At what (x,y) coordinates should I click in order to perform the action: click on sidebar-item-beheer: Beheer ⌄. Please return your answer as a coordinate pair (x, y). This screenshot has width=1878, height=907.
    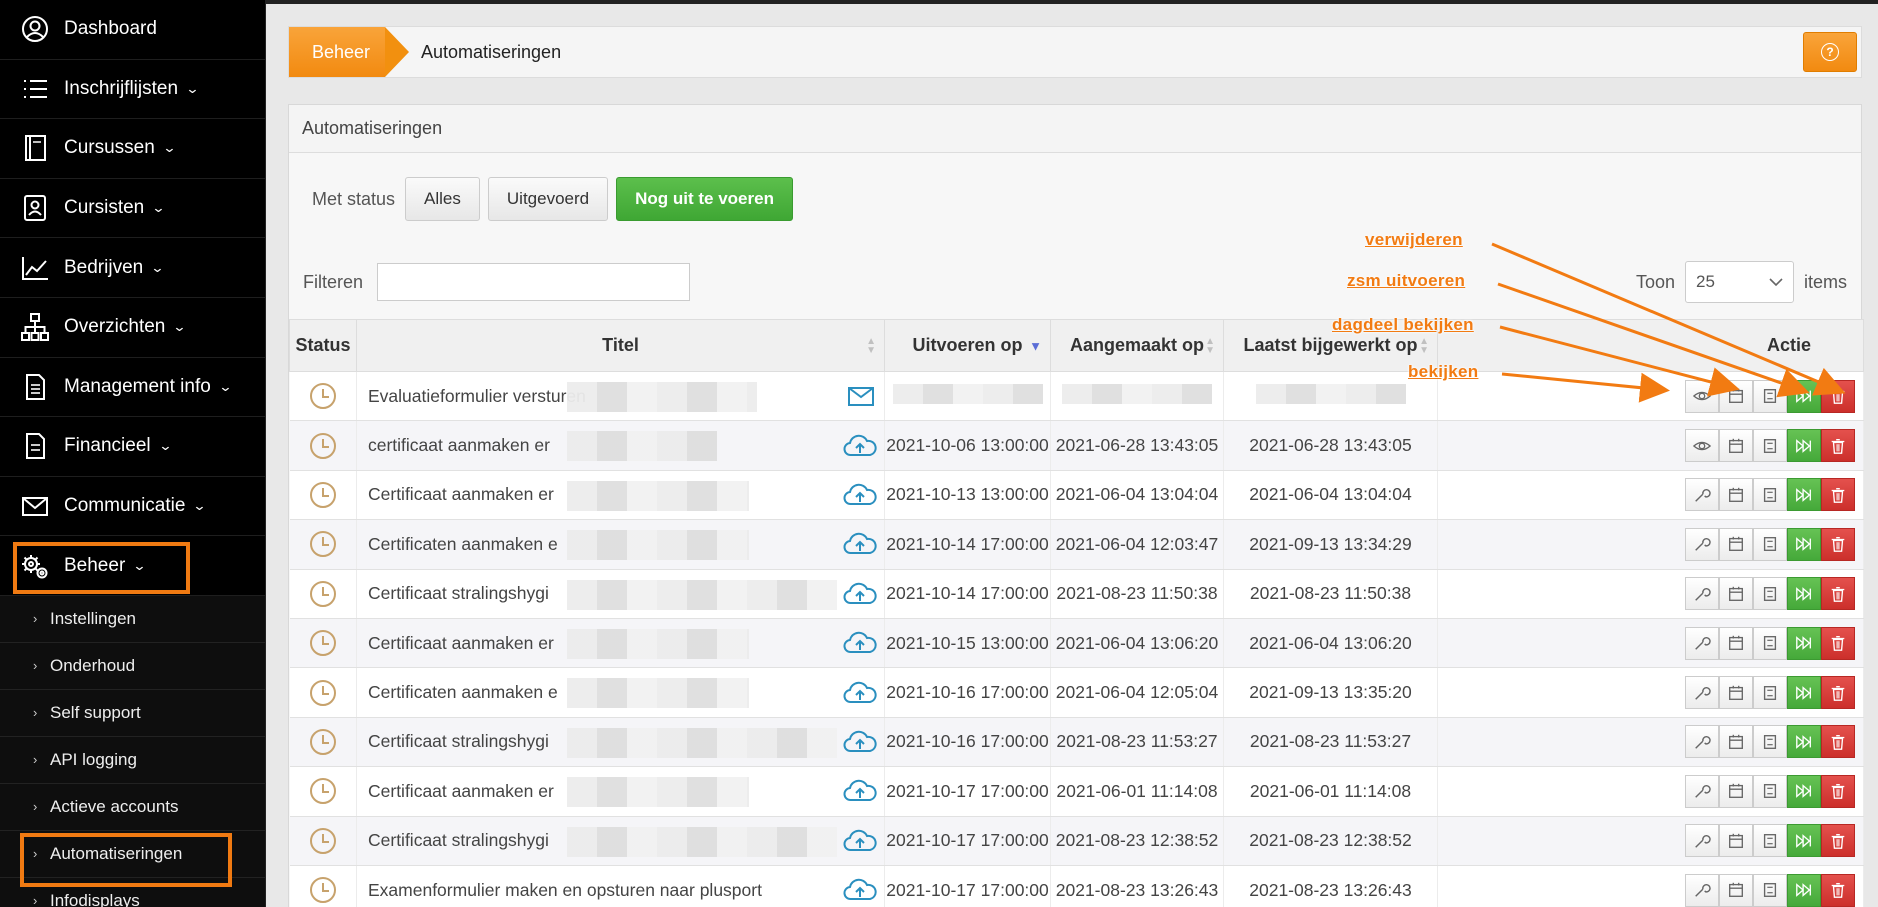
    Looking at the image, I should click on (132, 566).